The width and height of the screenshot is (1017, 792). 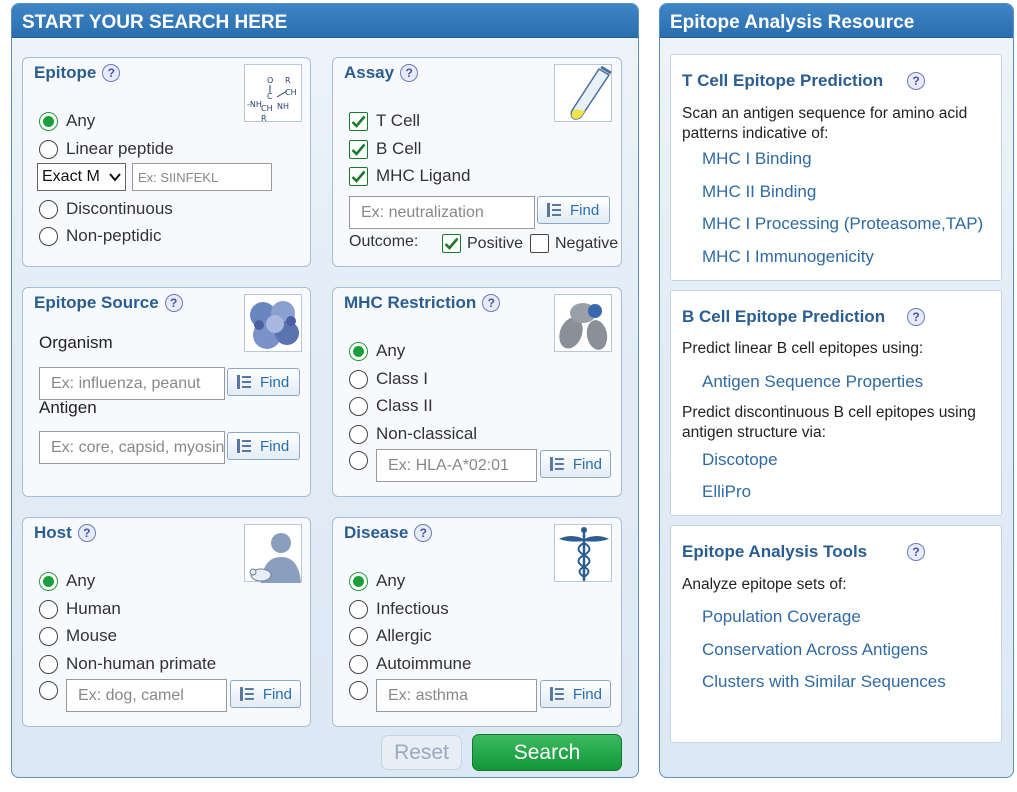 What do you see at coordinates (759, 192) in the screenshot?
I see `link-mhc-ii-binding: MHC II Binding` at bounding box center [759, 192].